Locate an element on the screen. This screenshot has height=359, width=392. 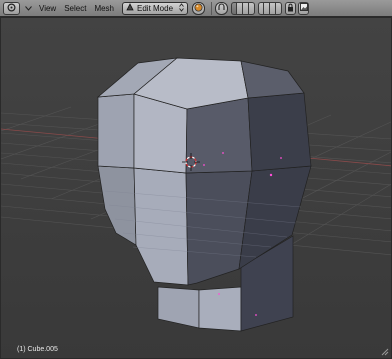
solid-sphere-icon is located at coordinates (198, 8).